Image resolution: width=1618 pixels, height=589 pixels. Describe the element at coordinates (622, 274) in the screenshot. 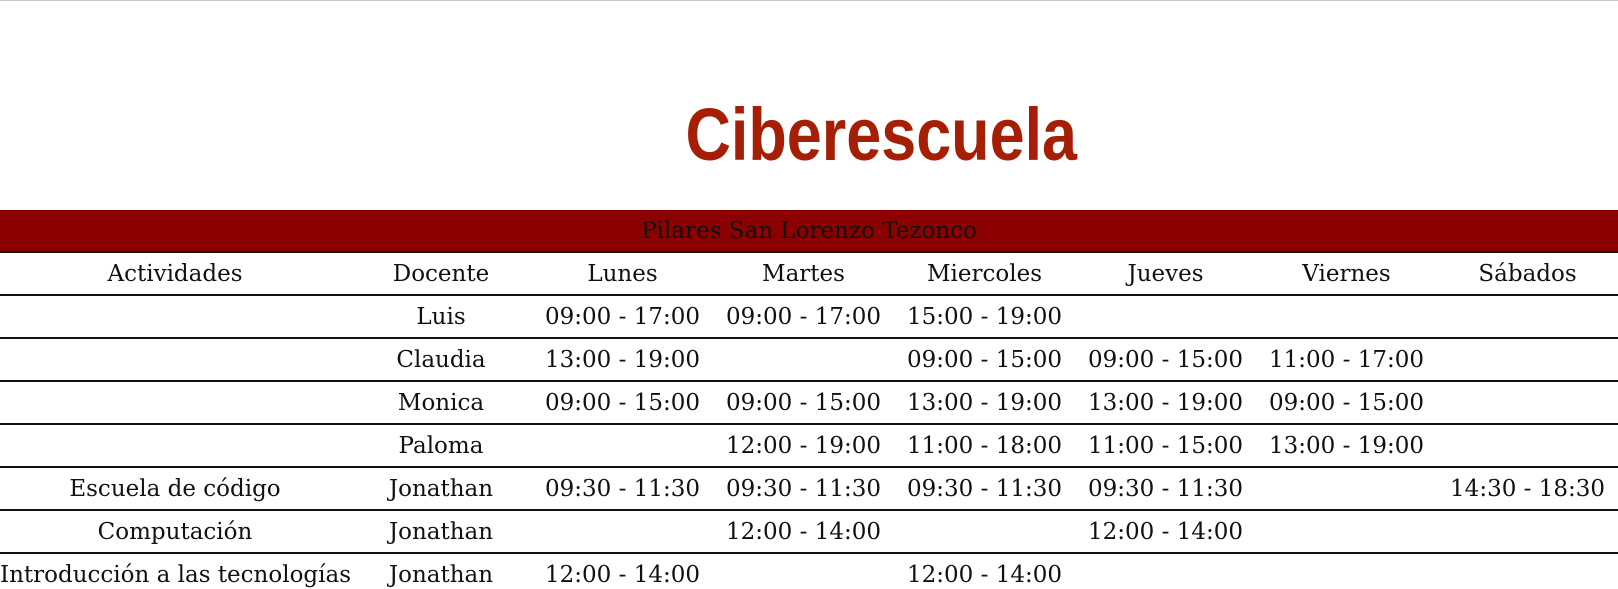

I see `header-monday: Lunes` at that location.